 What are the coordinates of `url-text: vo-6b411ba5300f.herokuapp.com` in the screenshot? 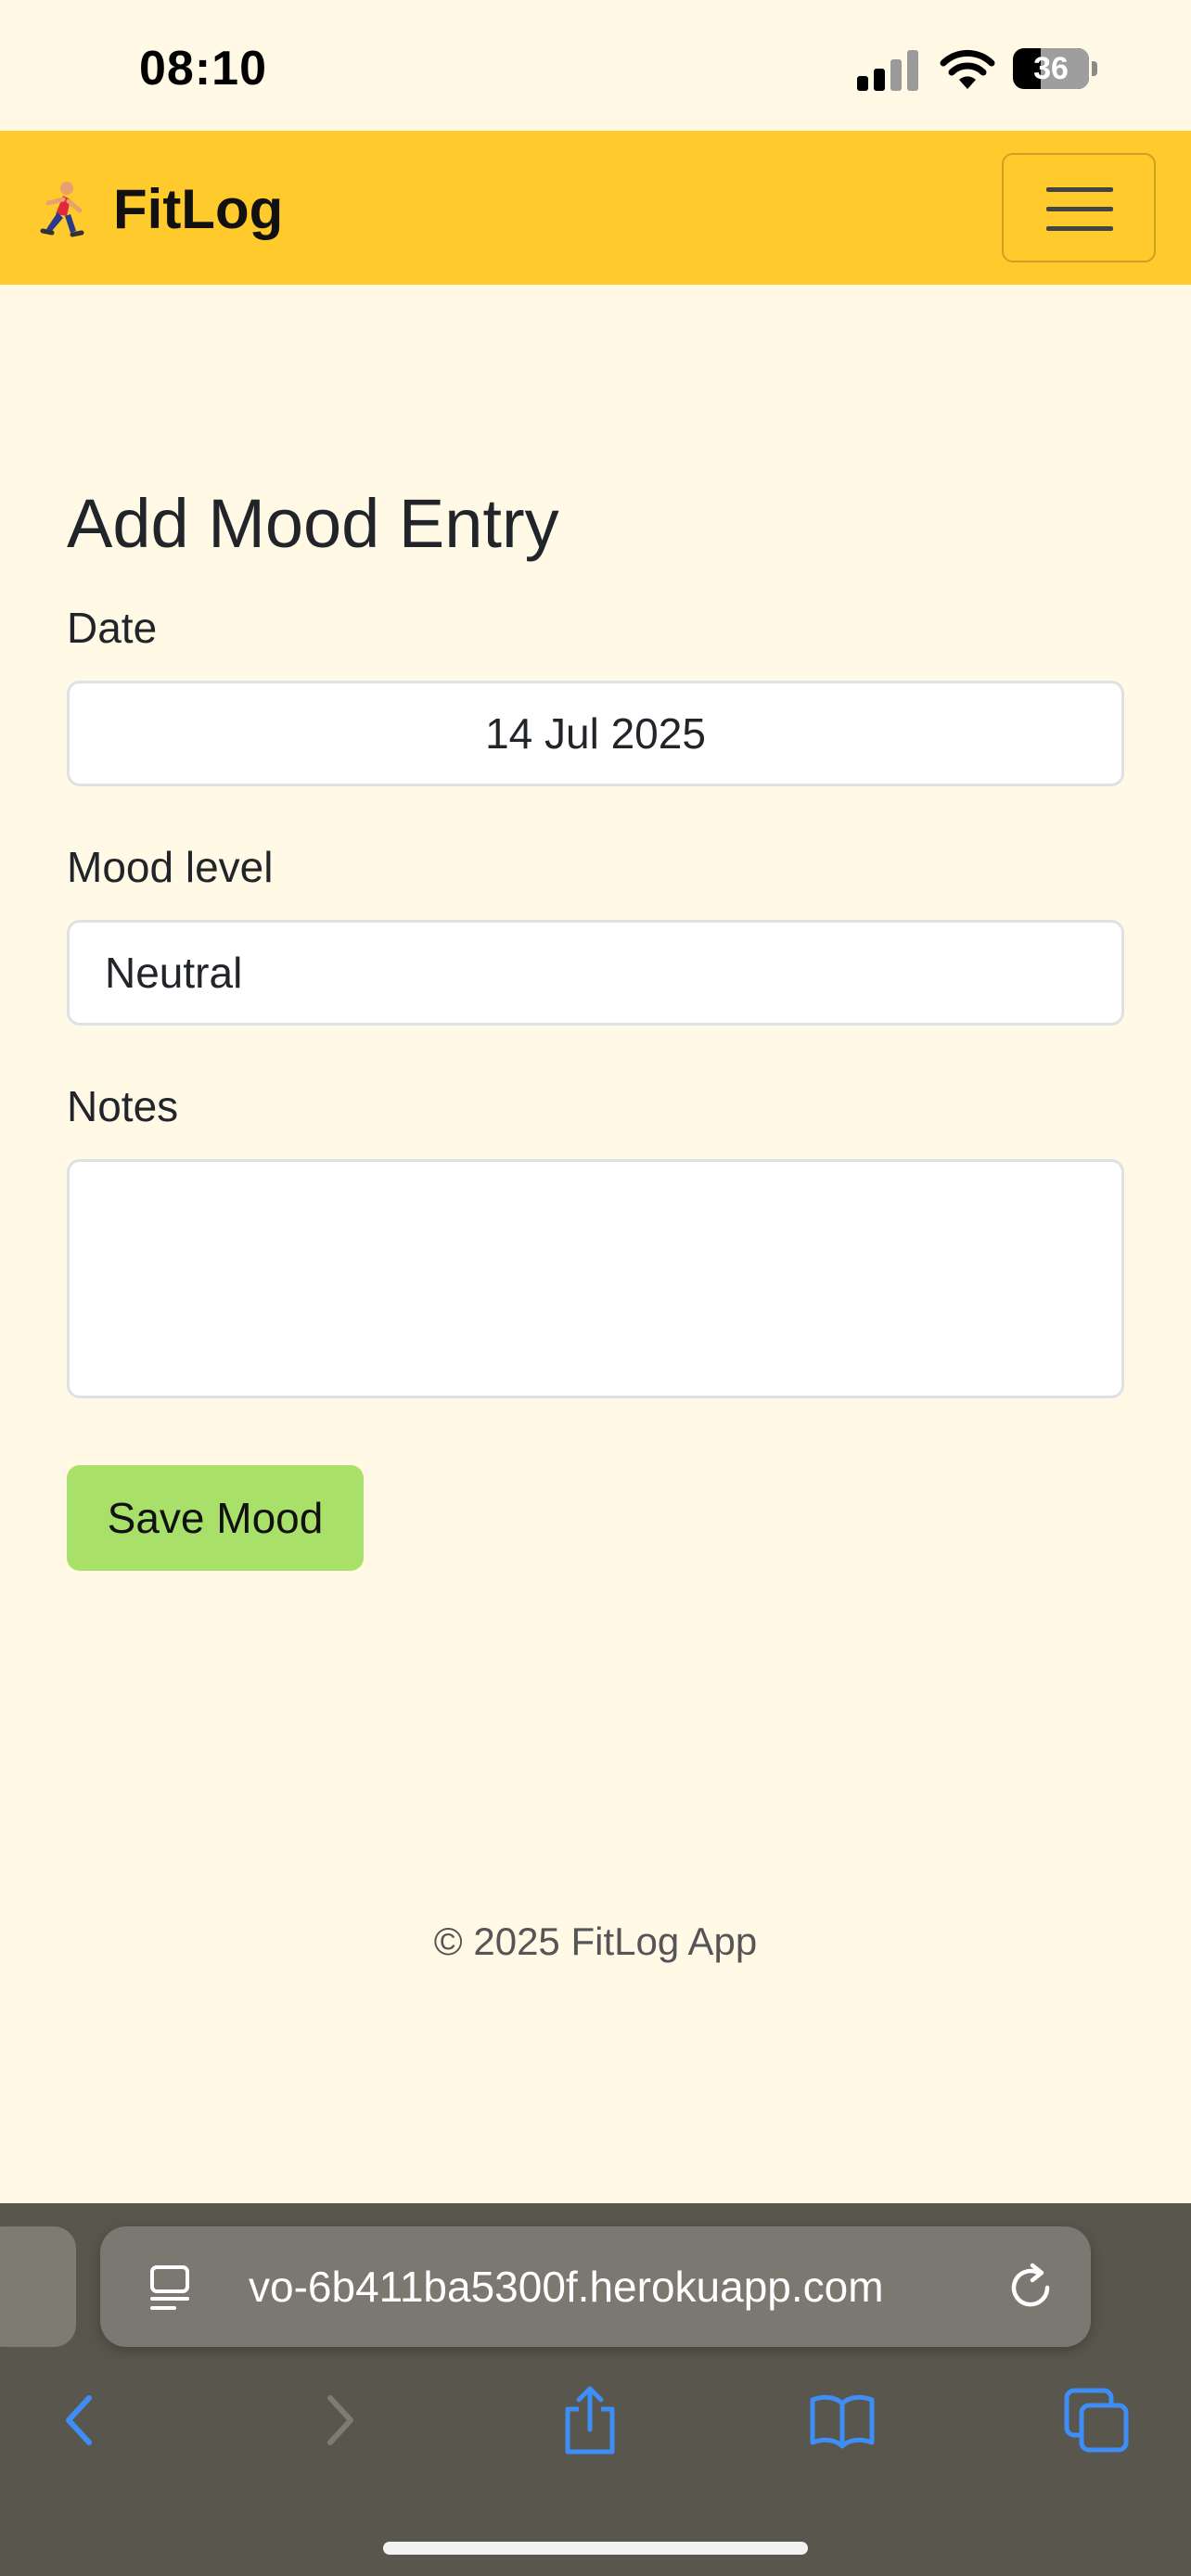 It's located at (566, 2287).